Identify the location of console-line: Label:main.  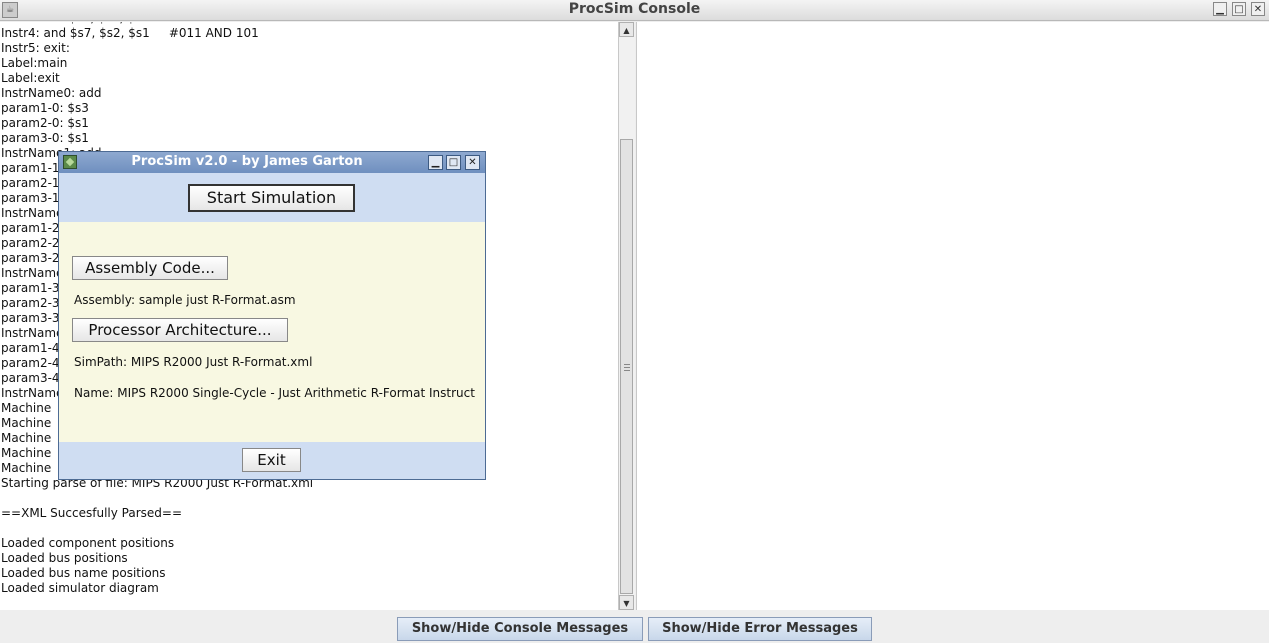
(34, 63).